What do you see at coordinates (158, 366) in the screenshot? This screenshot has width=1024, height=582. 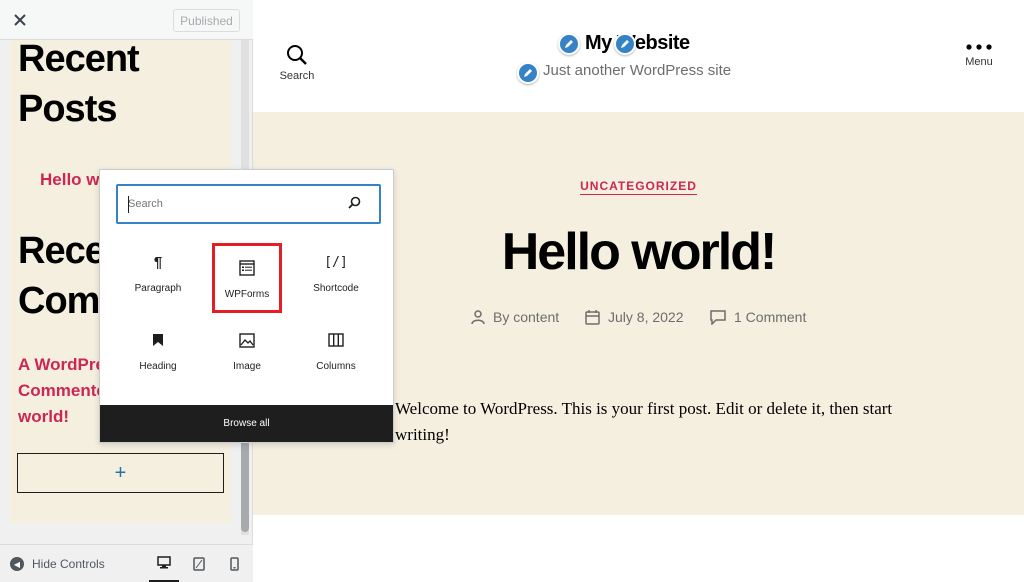 I see `block-heading-label: Heading` at bounding box center [158, 366].